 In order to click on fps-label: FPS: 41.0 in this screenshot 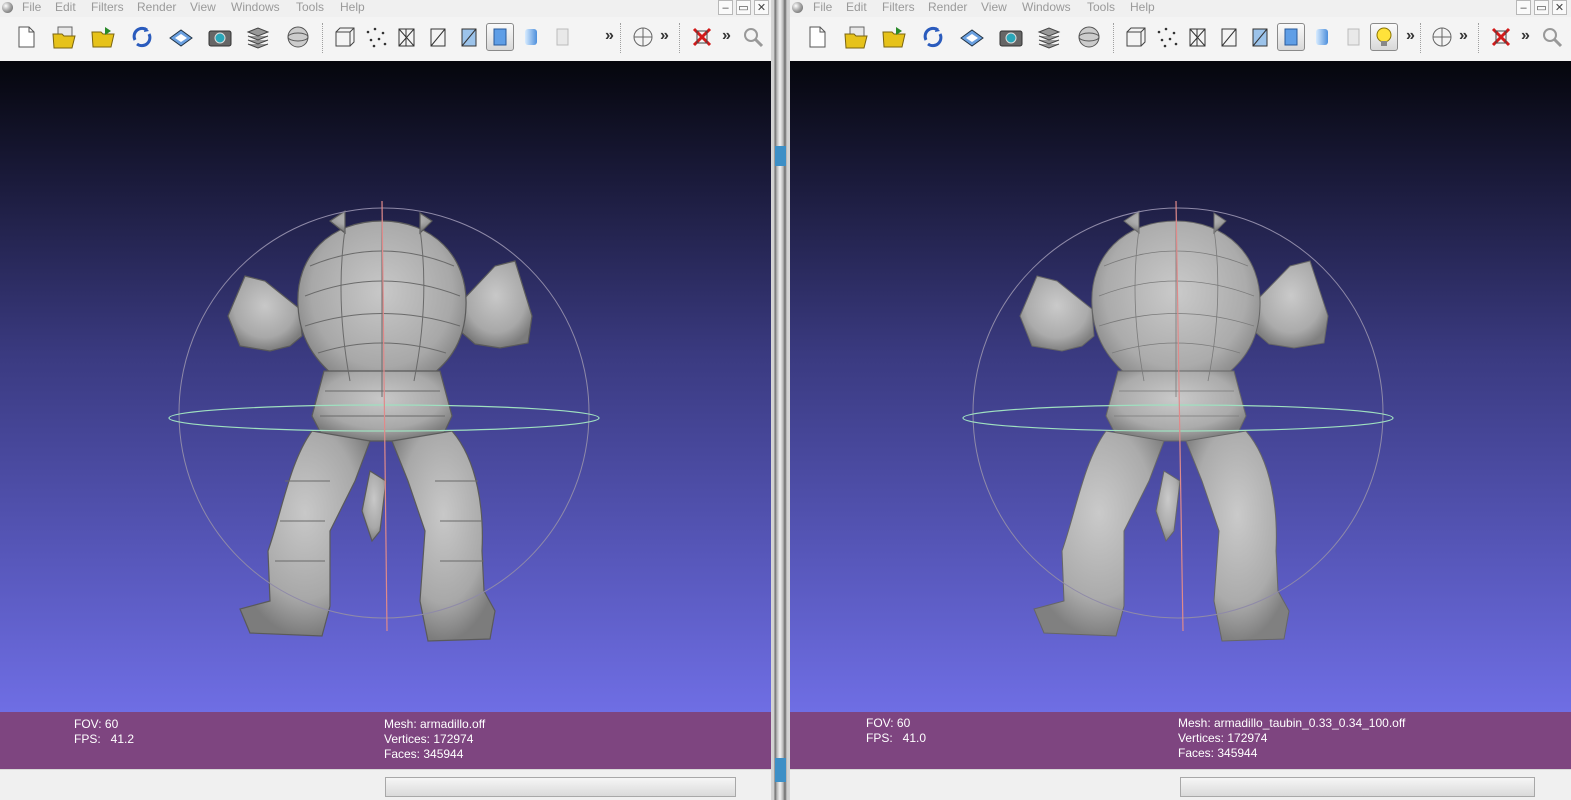, I will do `click(896, 738)`.